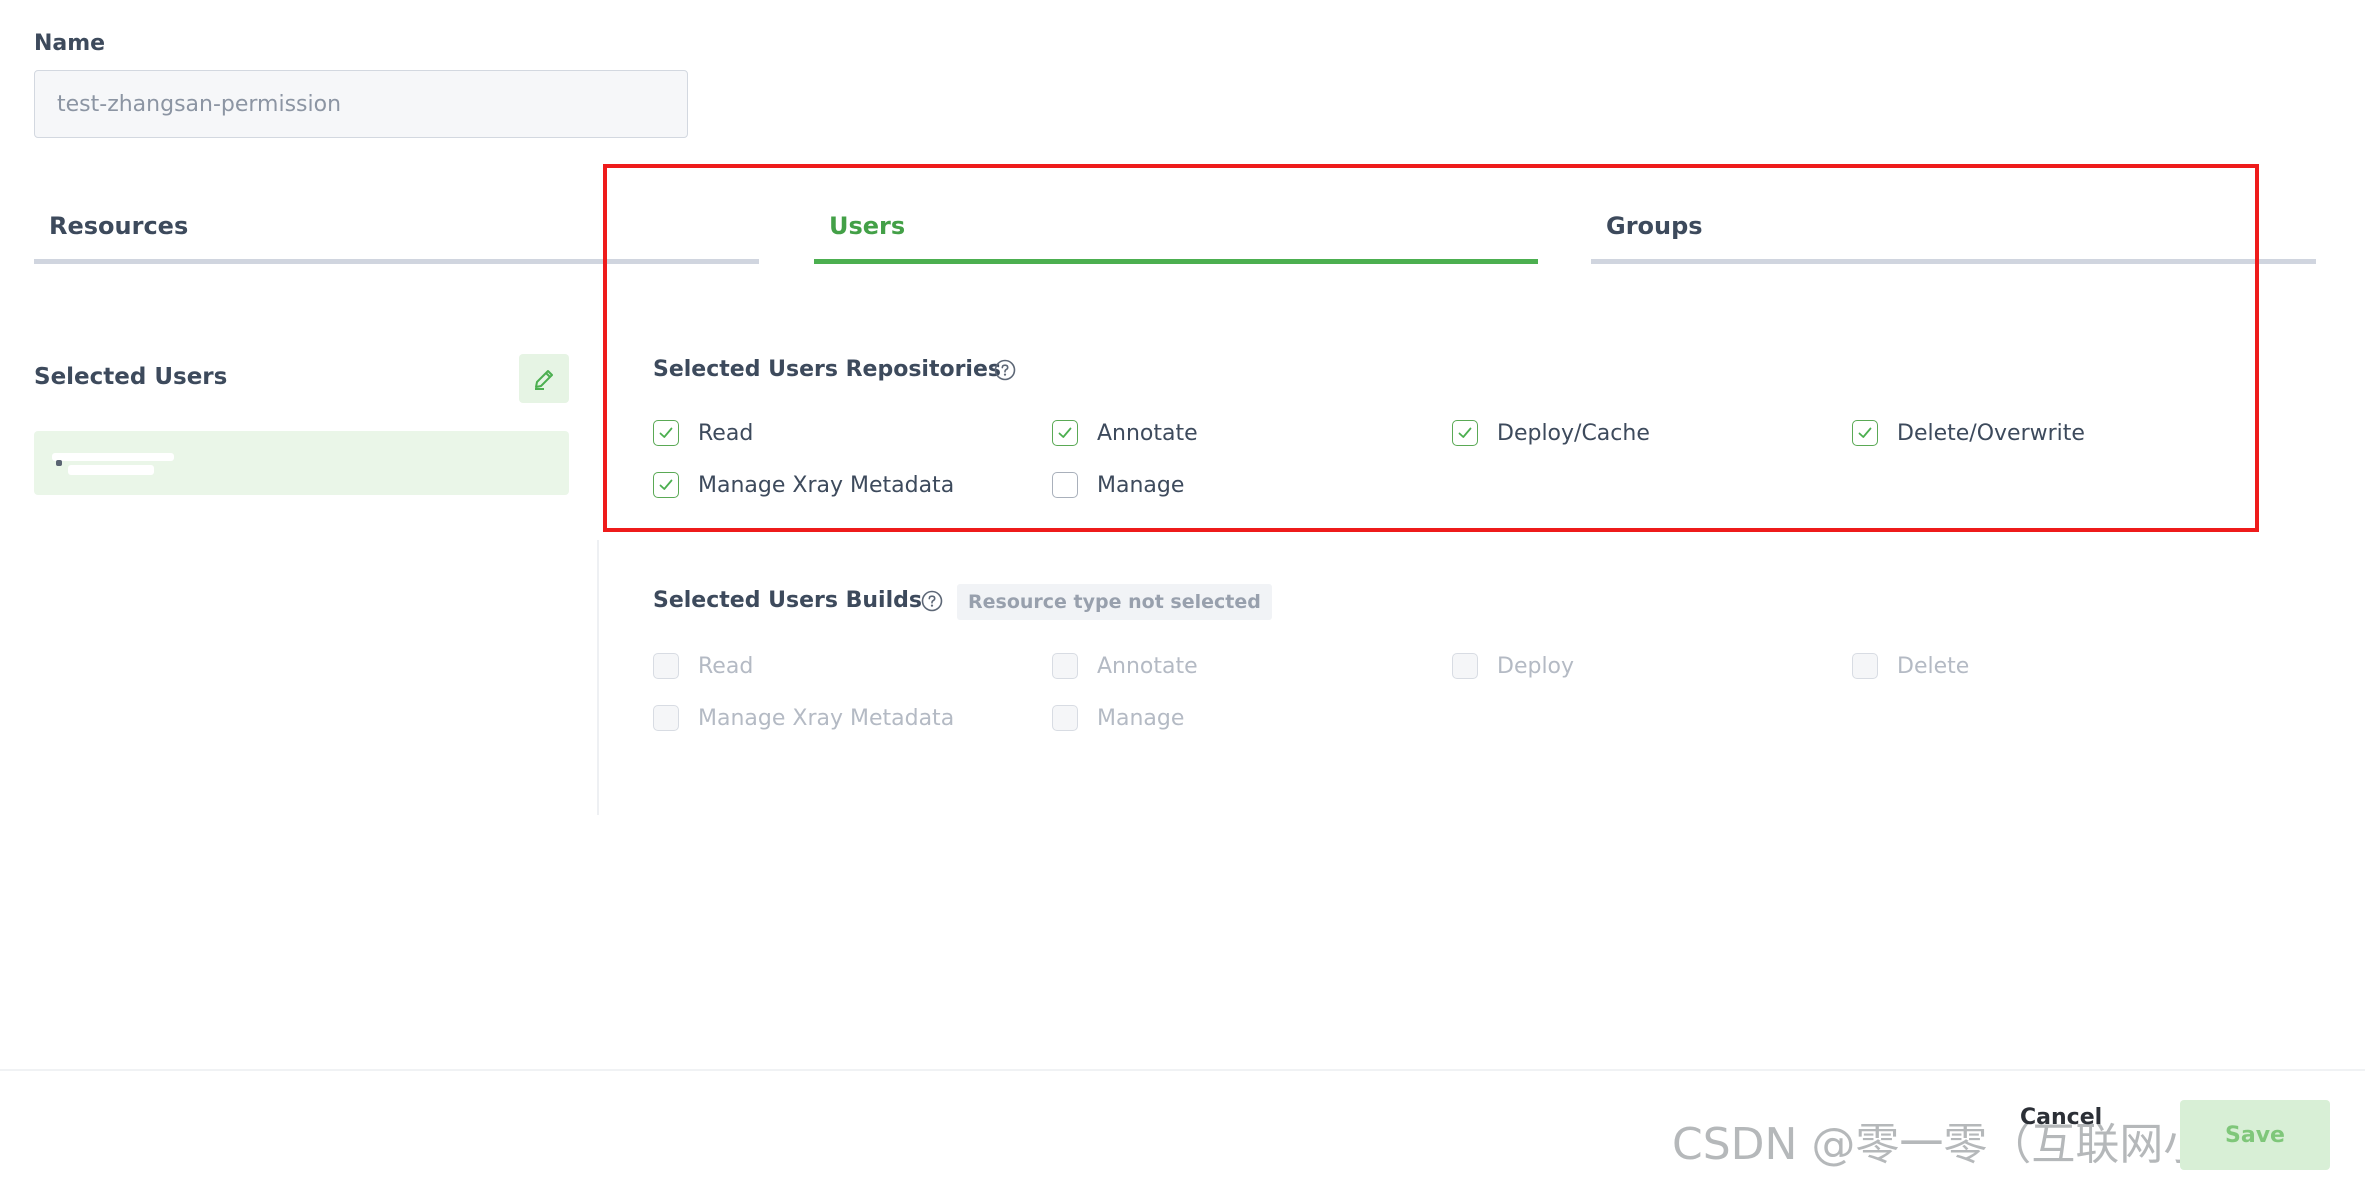 The height and width of the screenshot is (1180, 2365). Describe the element at coordinates (1176, 227) in the screenshot. I see `tab-users: Users` at that location.